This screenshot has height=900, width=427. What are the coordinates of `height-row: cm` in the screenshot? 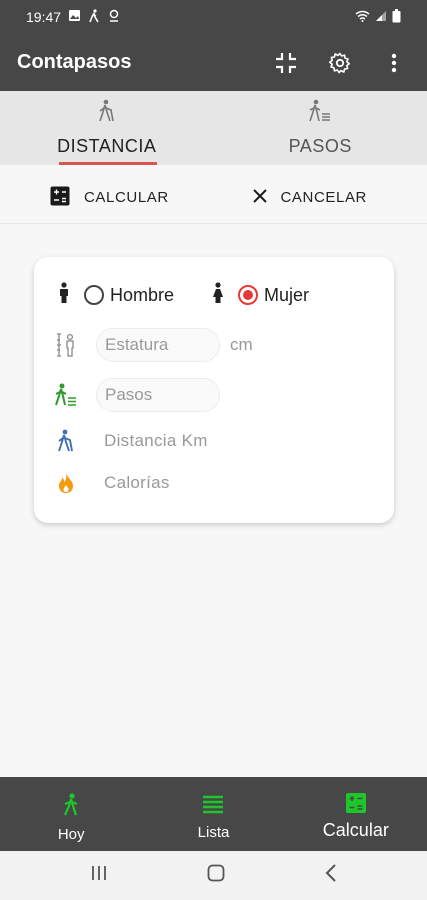 It's located at (214, 345).